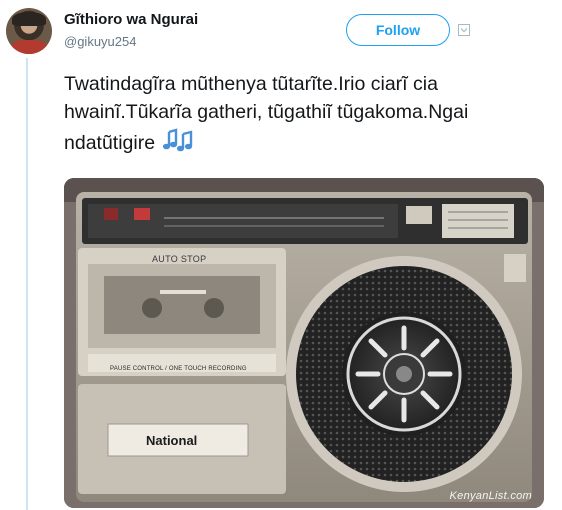  I want to click on avatar-shirt, so click(29, 47).